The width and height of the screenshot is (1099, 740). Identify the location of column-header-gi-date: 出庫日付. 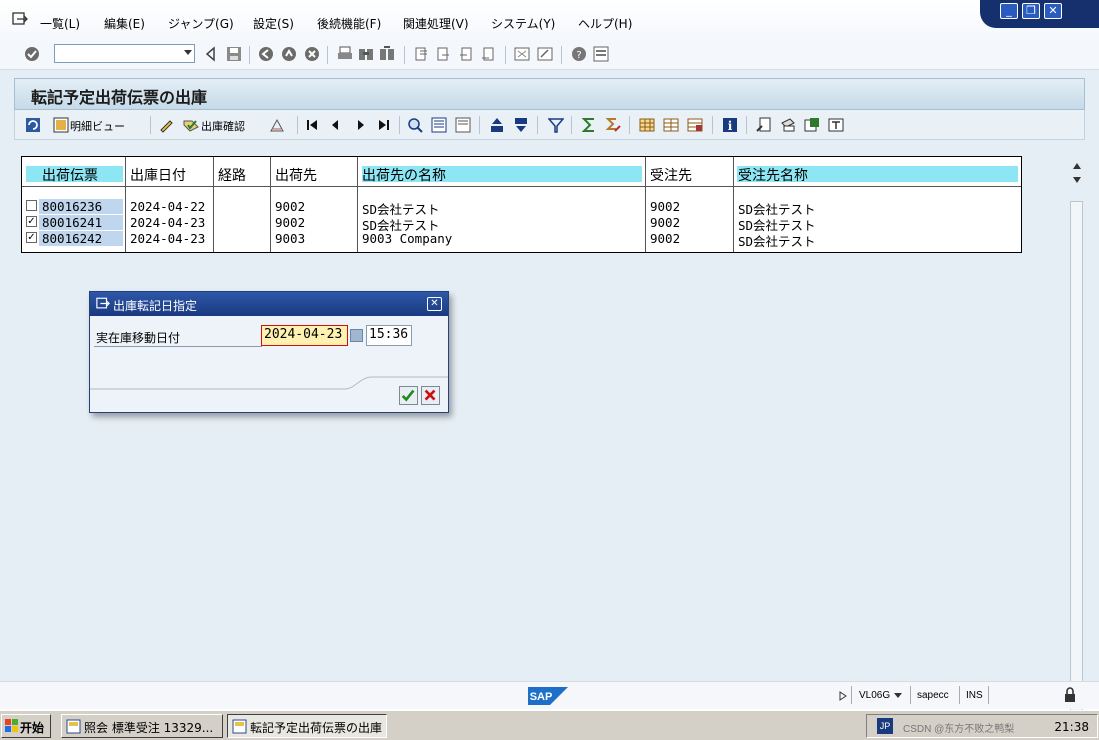
(158, 175).